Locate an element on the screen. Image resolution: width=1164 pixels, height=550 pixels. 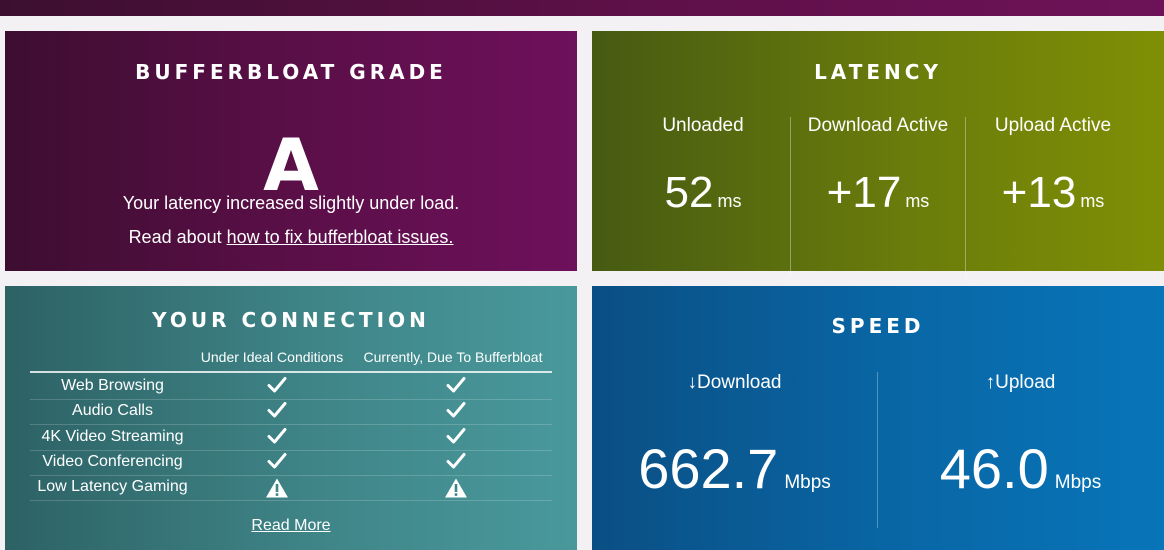
speed-download: ↓Download 662.7 Mbps is located at coordinates (734, 457).